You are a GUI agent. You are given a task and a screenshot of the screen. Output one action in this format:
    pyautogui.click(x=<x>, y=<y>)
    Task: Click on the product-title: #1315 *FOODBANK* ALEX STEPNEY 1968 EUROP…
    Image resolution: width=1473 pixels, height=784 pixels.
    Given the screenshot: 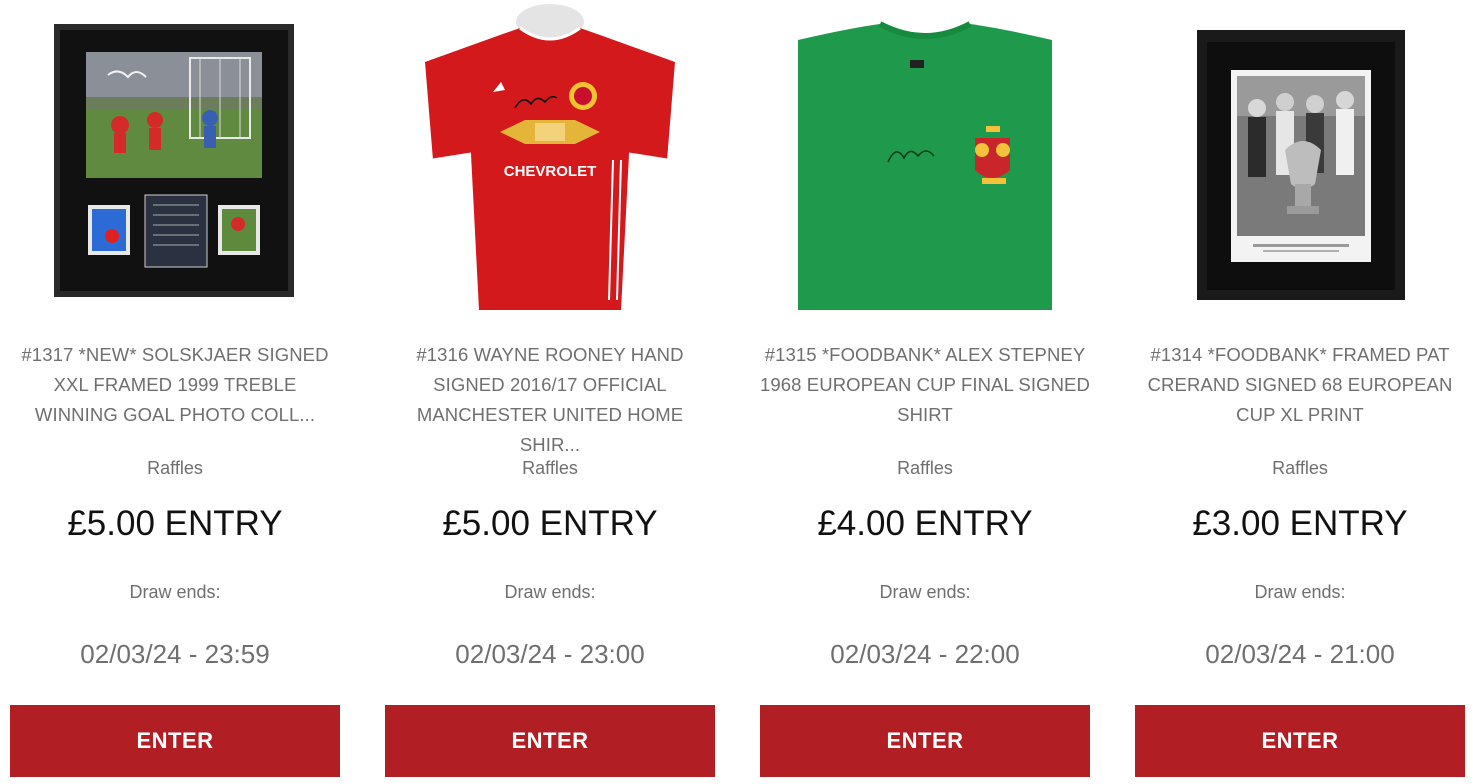 What is the action you would take?
    pyautogui.click(x=925, y=385)
    